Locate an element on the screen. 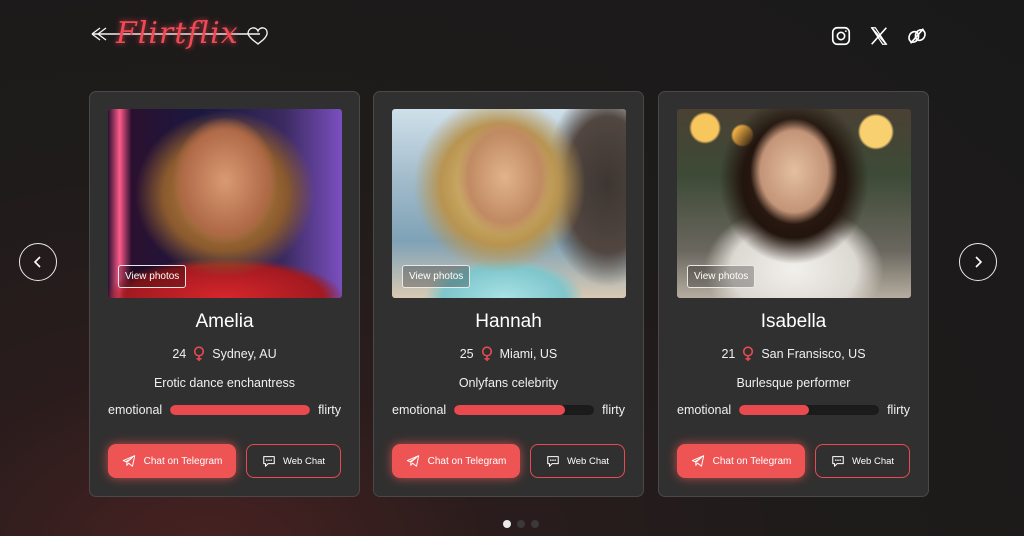  profile-meta: 24 Sydney, AU is located at coordinates (224, 354).